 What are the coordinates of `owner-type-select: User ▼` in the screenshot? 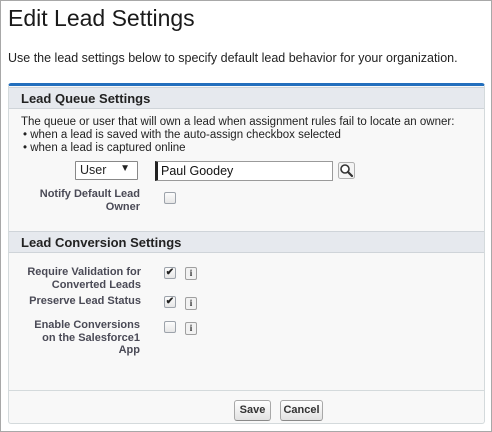 It's located at (106, 170).